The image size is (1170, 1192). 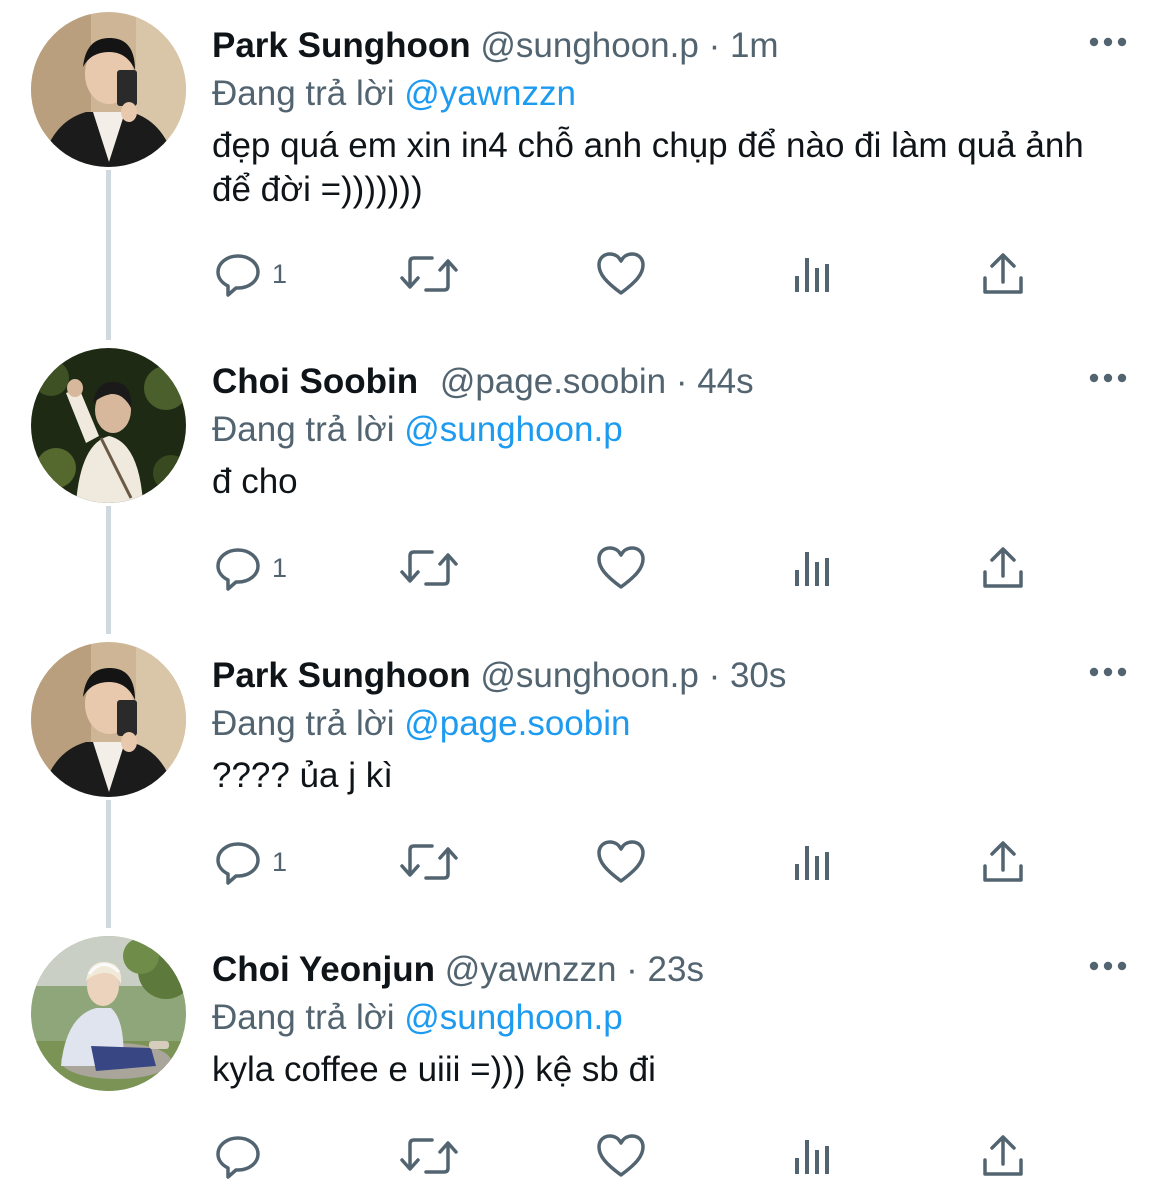 What do you see at coordinates (585, 1160) in the screenshot?
I see `action-bar` at bounding box center [585, 1160].